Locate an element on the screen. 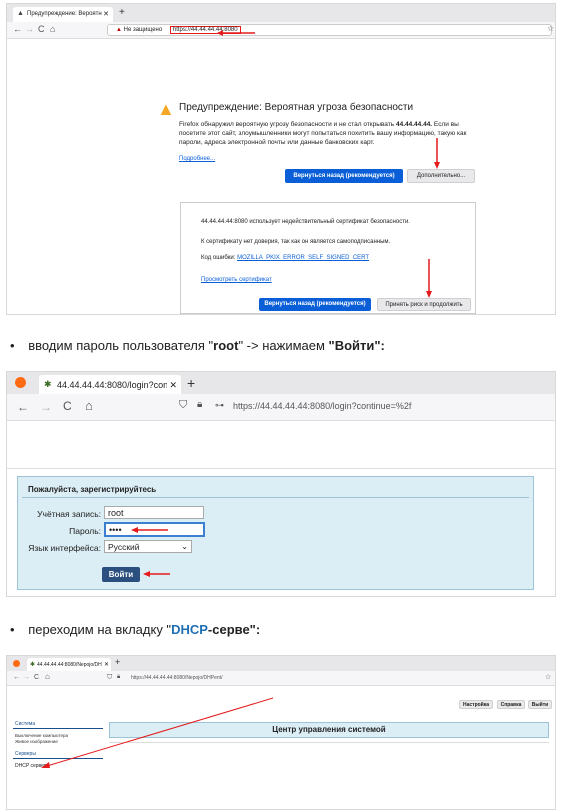  not-secure-label: Не защищено is located at coordinates (143, 30).